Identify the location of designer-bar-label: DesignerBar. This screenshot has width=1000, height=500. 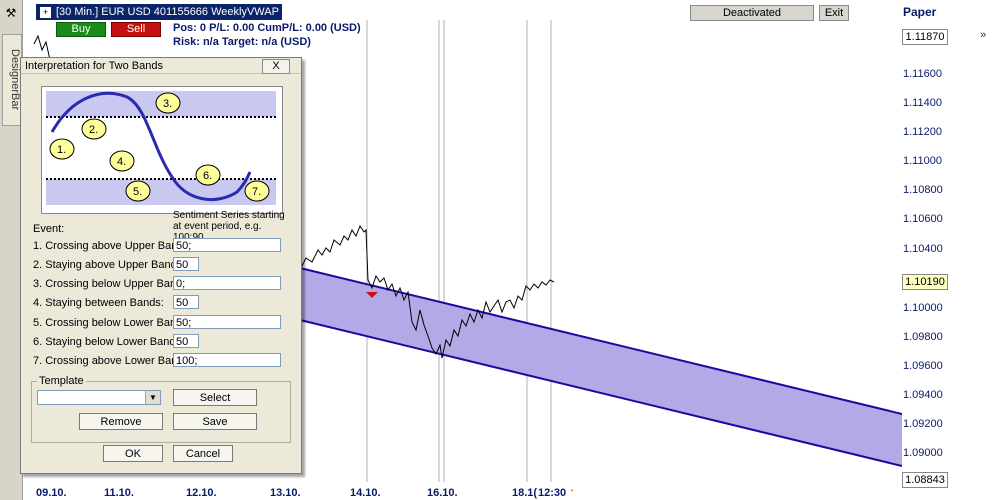
(12, 80).